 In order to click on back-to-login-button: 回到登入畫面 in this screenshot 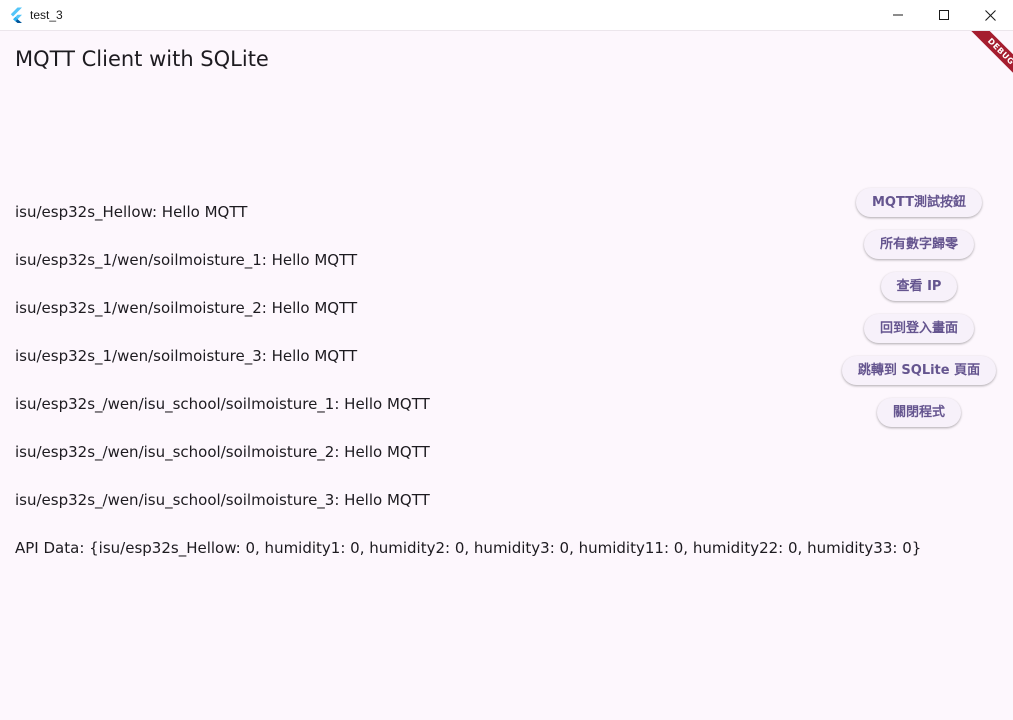, I will do `click(918, 328)`.